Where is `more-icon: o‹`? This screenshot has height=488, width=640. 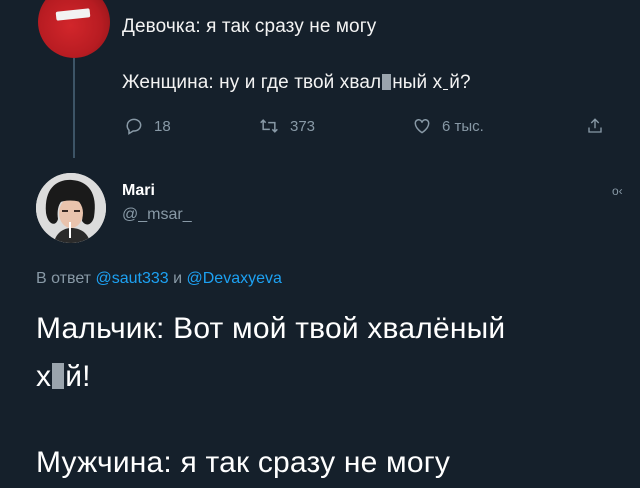
more-icon: o‹ is located at coordinates (617, 191).